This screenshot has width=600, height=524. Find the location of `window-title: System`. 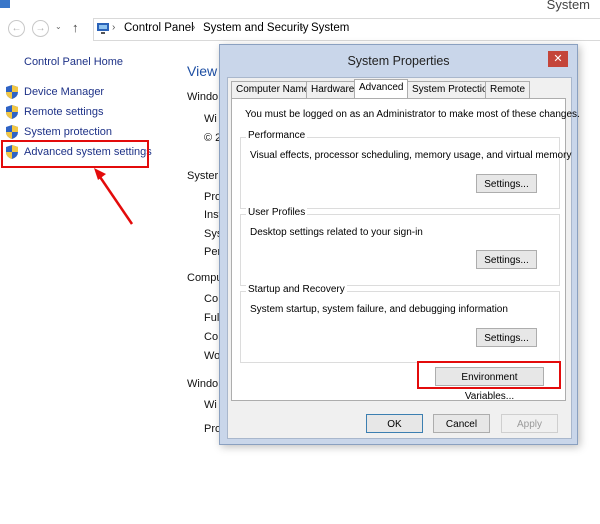

window-title: System is located at coordinates (568, 6).